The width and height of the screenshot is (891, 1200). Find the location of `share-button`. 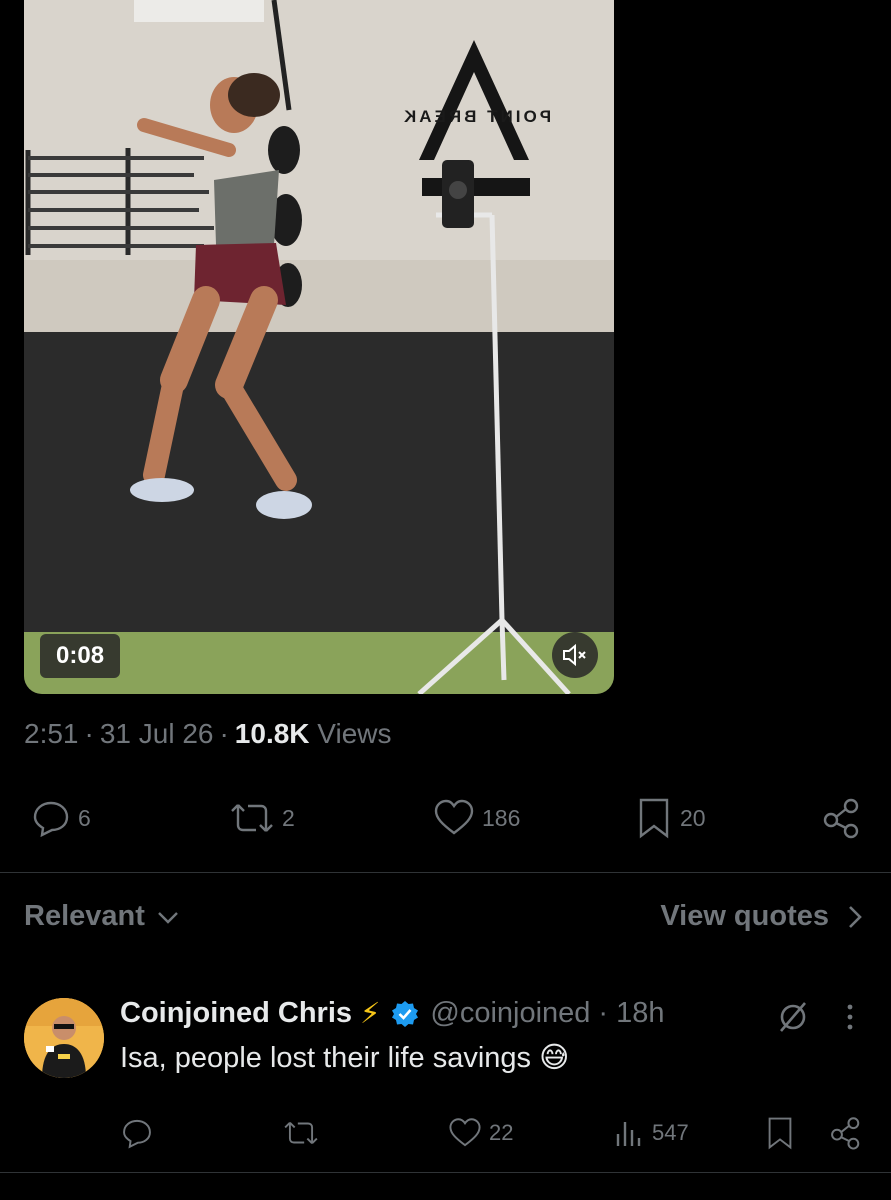

share-button is located at coordinates (842, 818).